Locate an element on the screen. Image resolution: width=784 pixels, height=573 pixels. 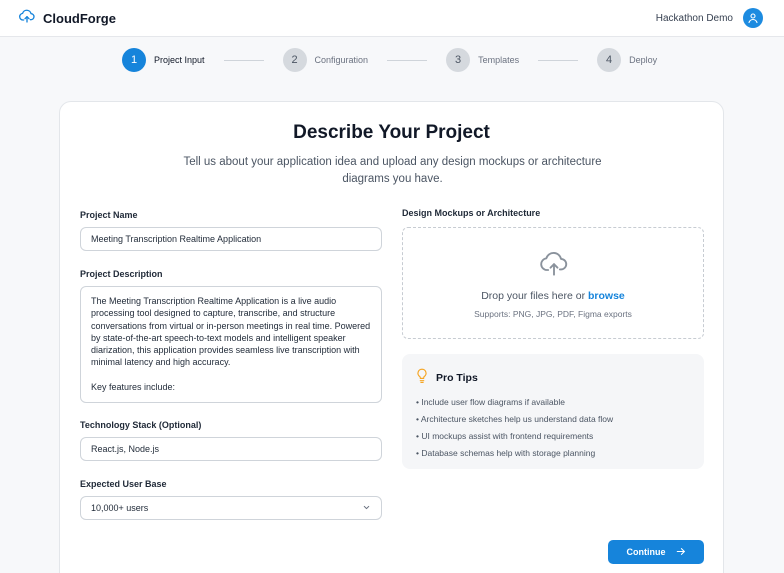
tech-stack-label: Technology Stack (Optional) is located at coordinates (141, 425).